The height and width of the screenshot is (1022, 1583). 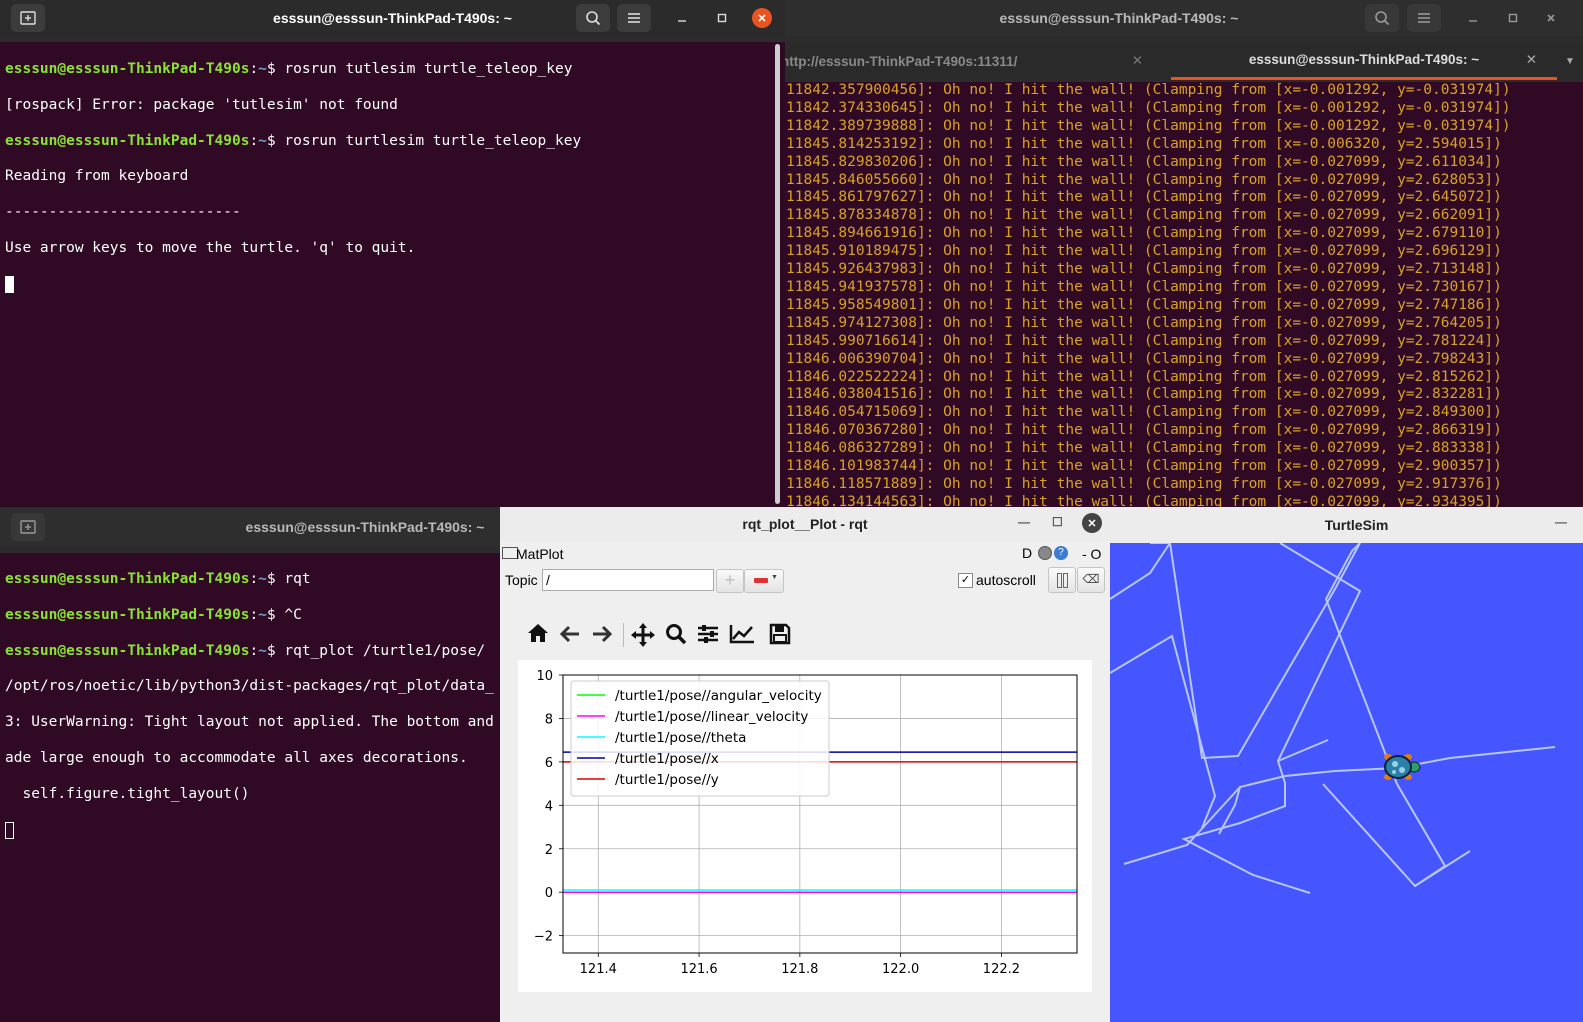 I want to click on plugin-dock-controls: - O, so click(x=1091, y=554).